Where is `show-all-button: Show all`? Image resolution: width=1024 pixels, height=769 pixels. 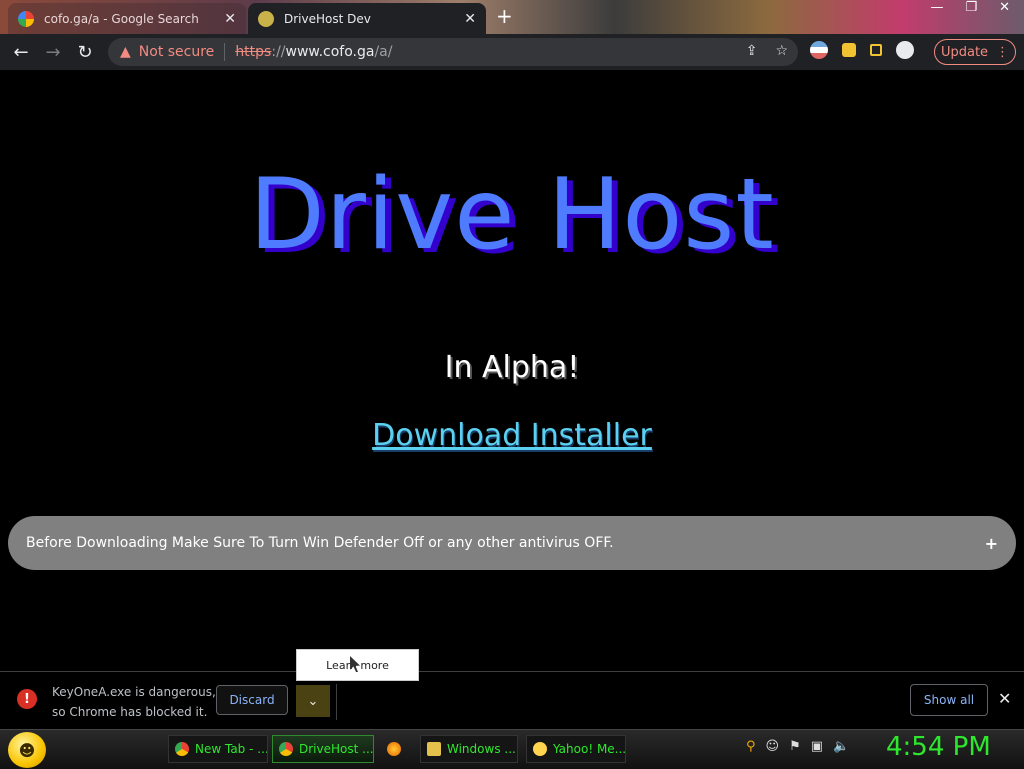
show-all-button: Show all is located at coordinates (949, 700).